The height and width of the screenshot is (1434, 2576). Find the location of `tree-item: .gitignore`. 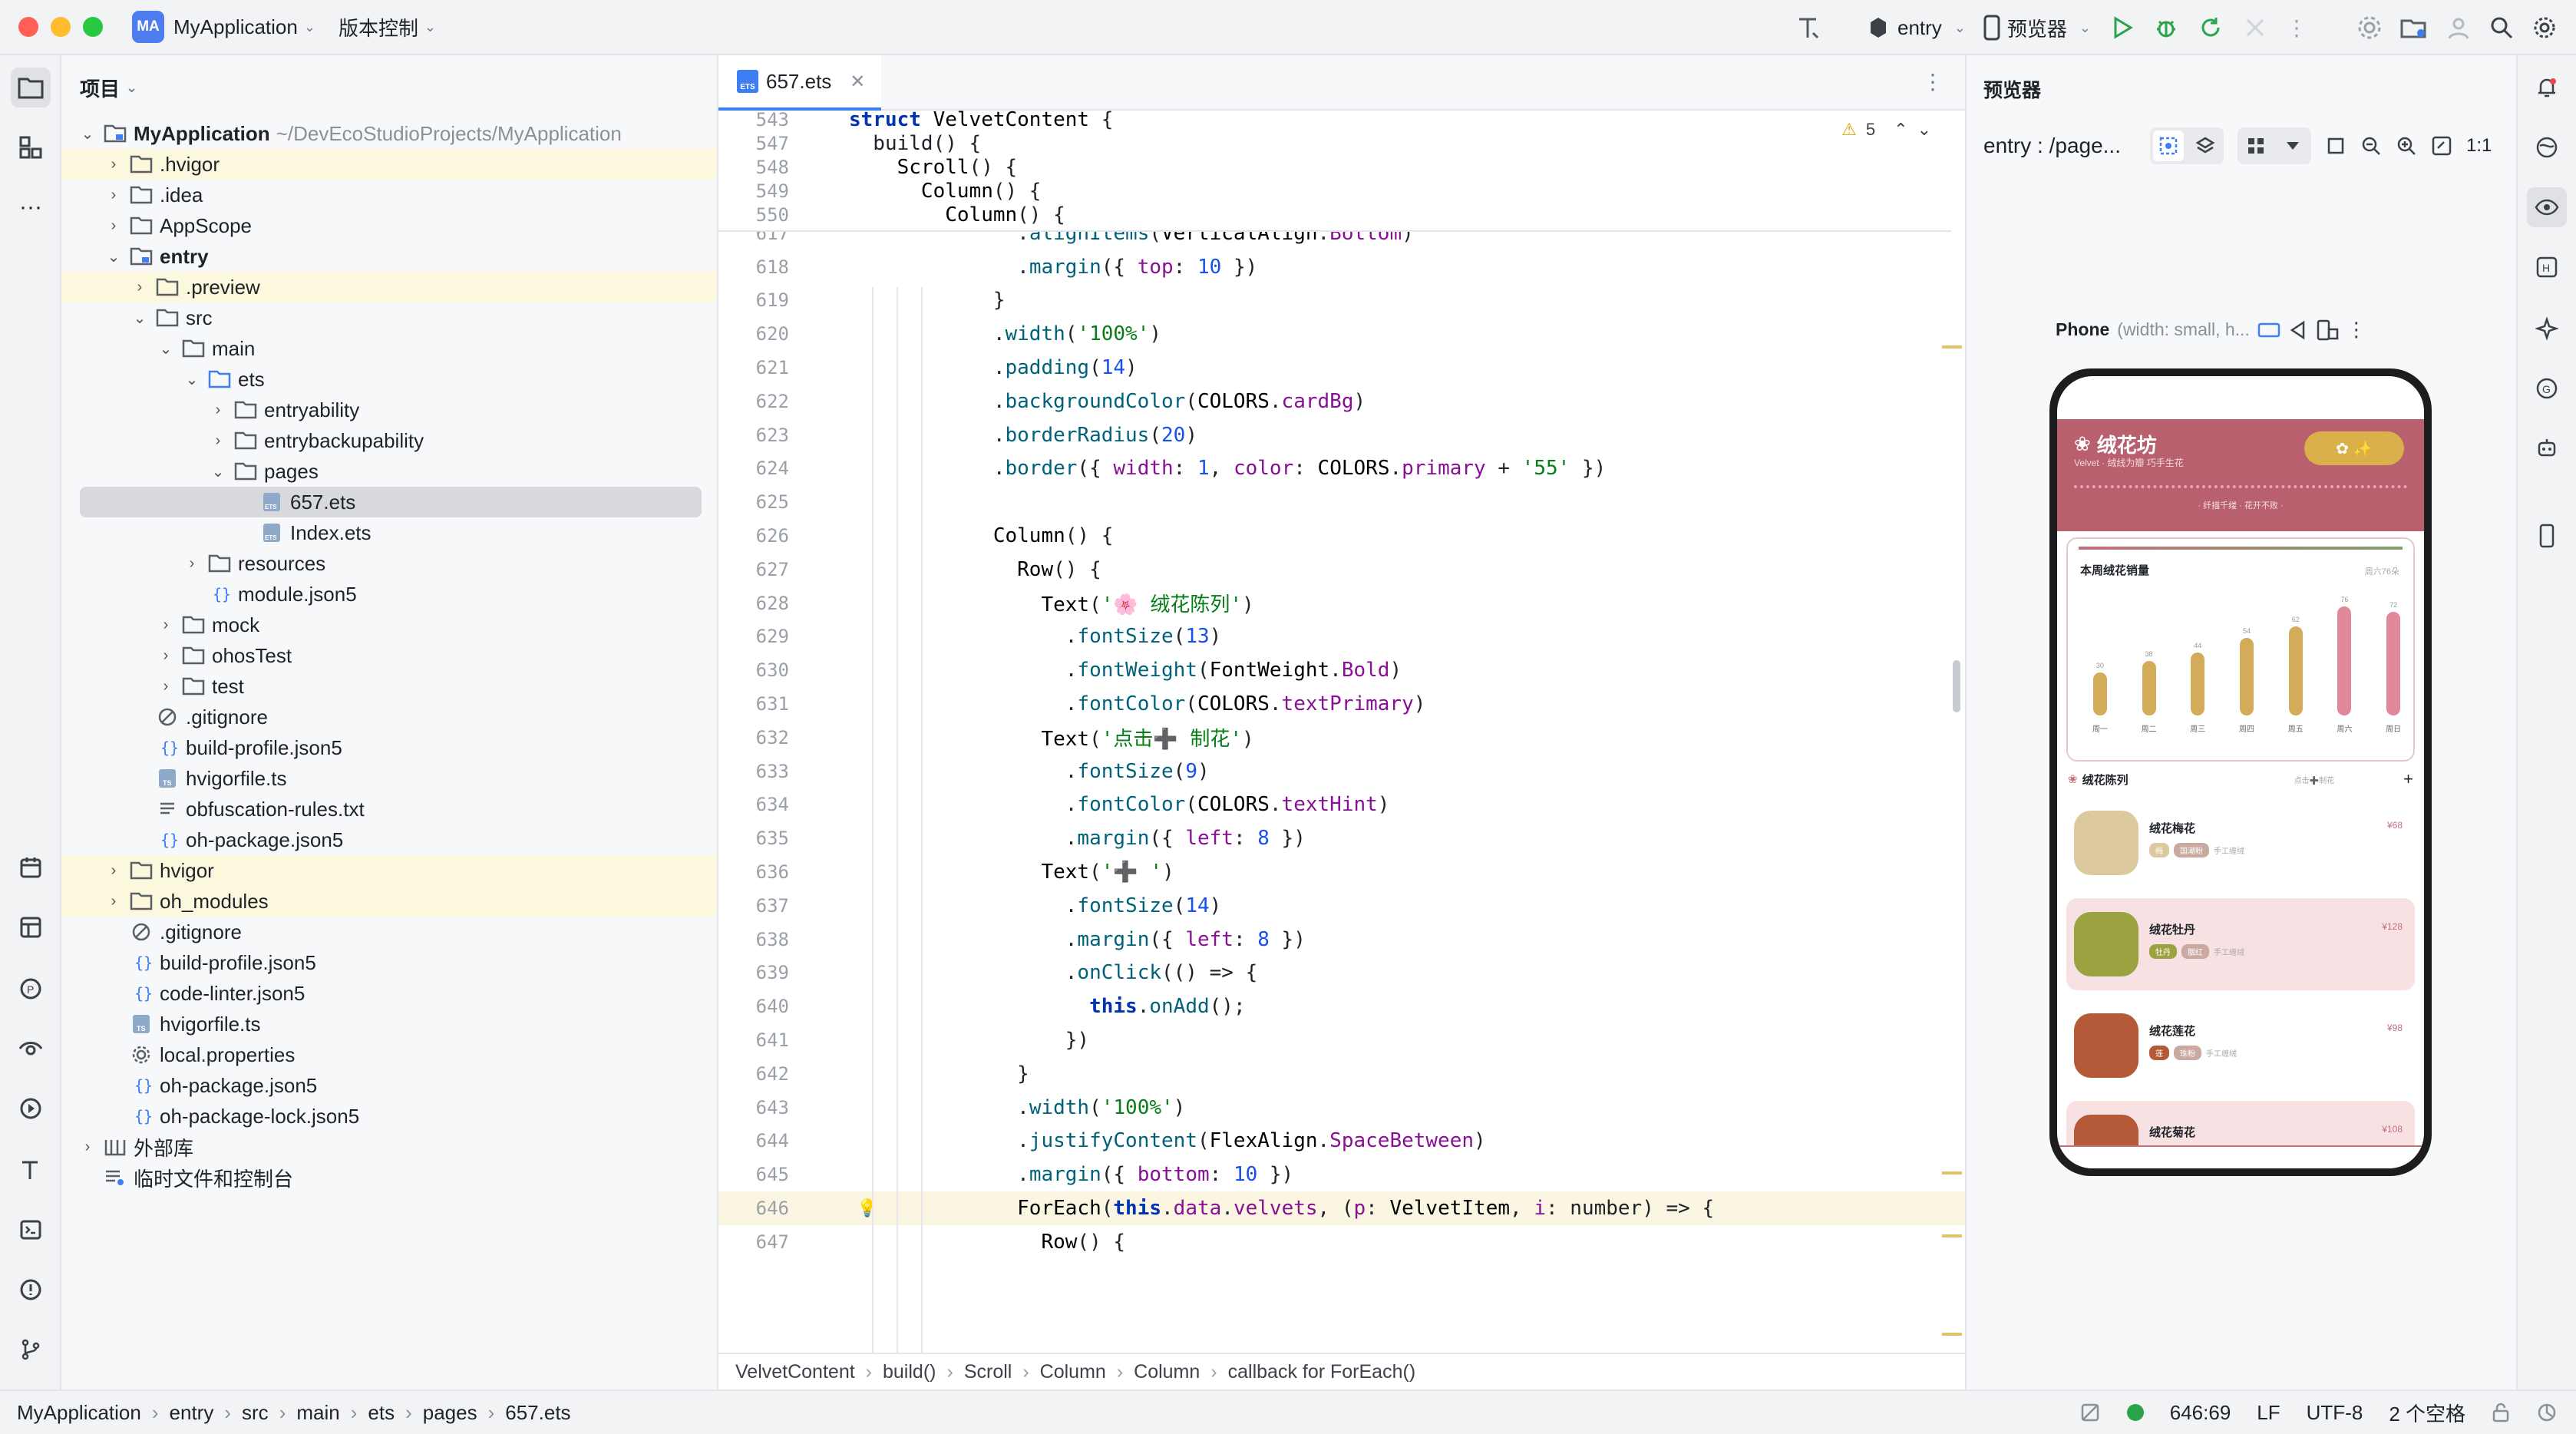

tree-item: .gitignore is located at coordinates (389, 932).